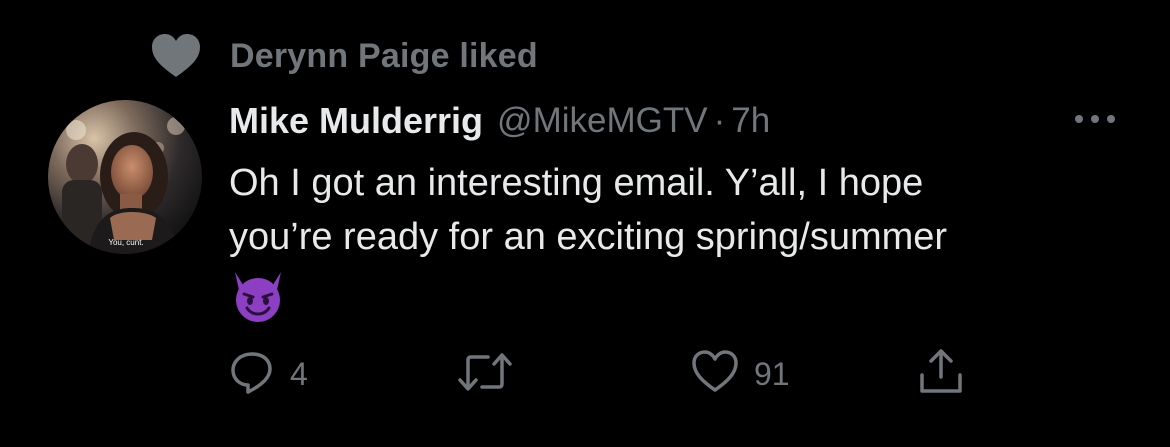 This screenshot has width=1170, height=447. Describe the element at coordinates (715, 374) in the screenshot. I see `heart-outline-icon` at that location.